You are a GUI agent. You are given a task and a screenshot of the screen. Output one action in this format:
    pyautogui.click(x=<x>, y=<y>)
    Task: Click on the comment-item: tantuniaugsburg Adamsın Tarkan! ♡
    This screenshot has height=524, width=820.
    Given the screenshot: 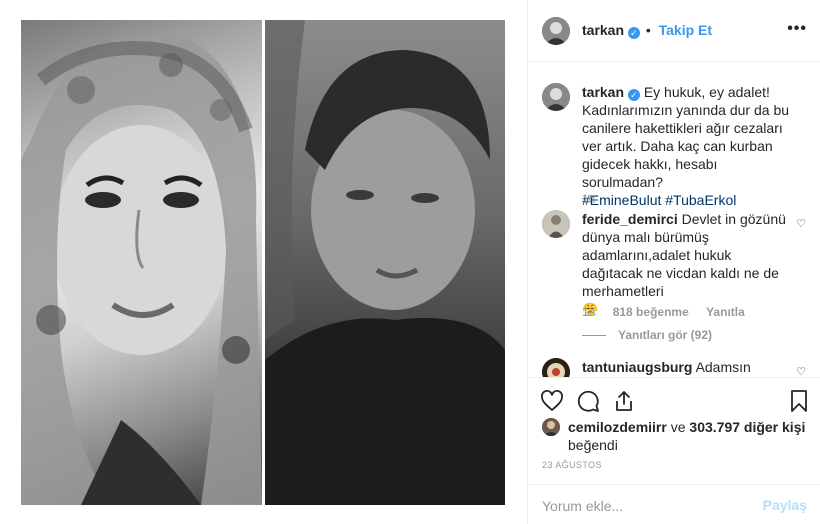 What is the action you would take?
    pyautogui.click(x=674, y=367)
    